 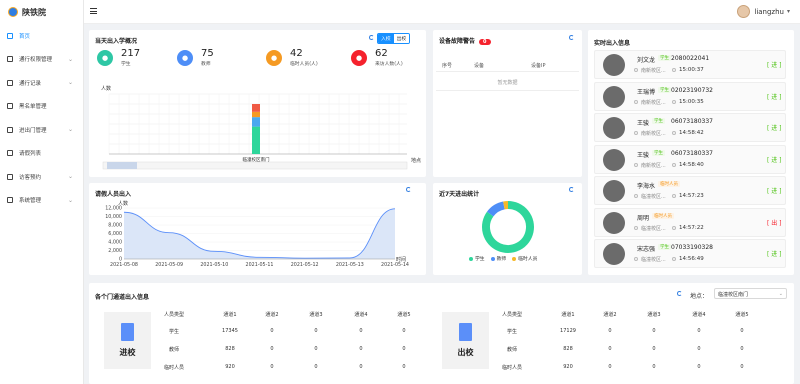 I want to click on person-time: 14:57:22, so click(x=691, y=227).